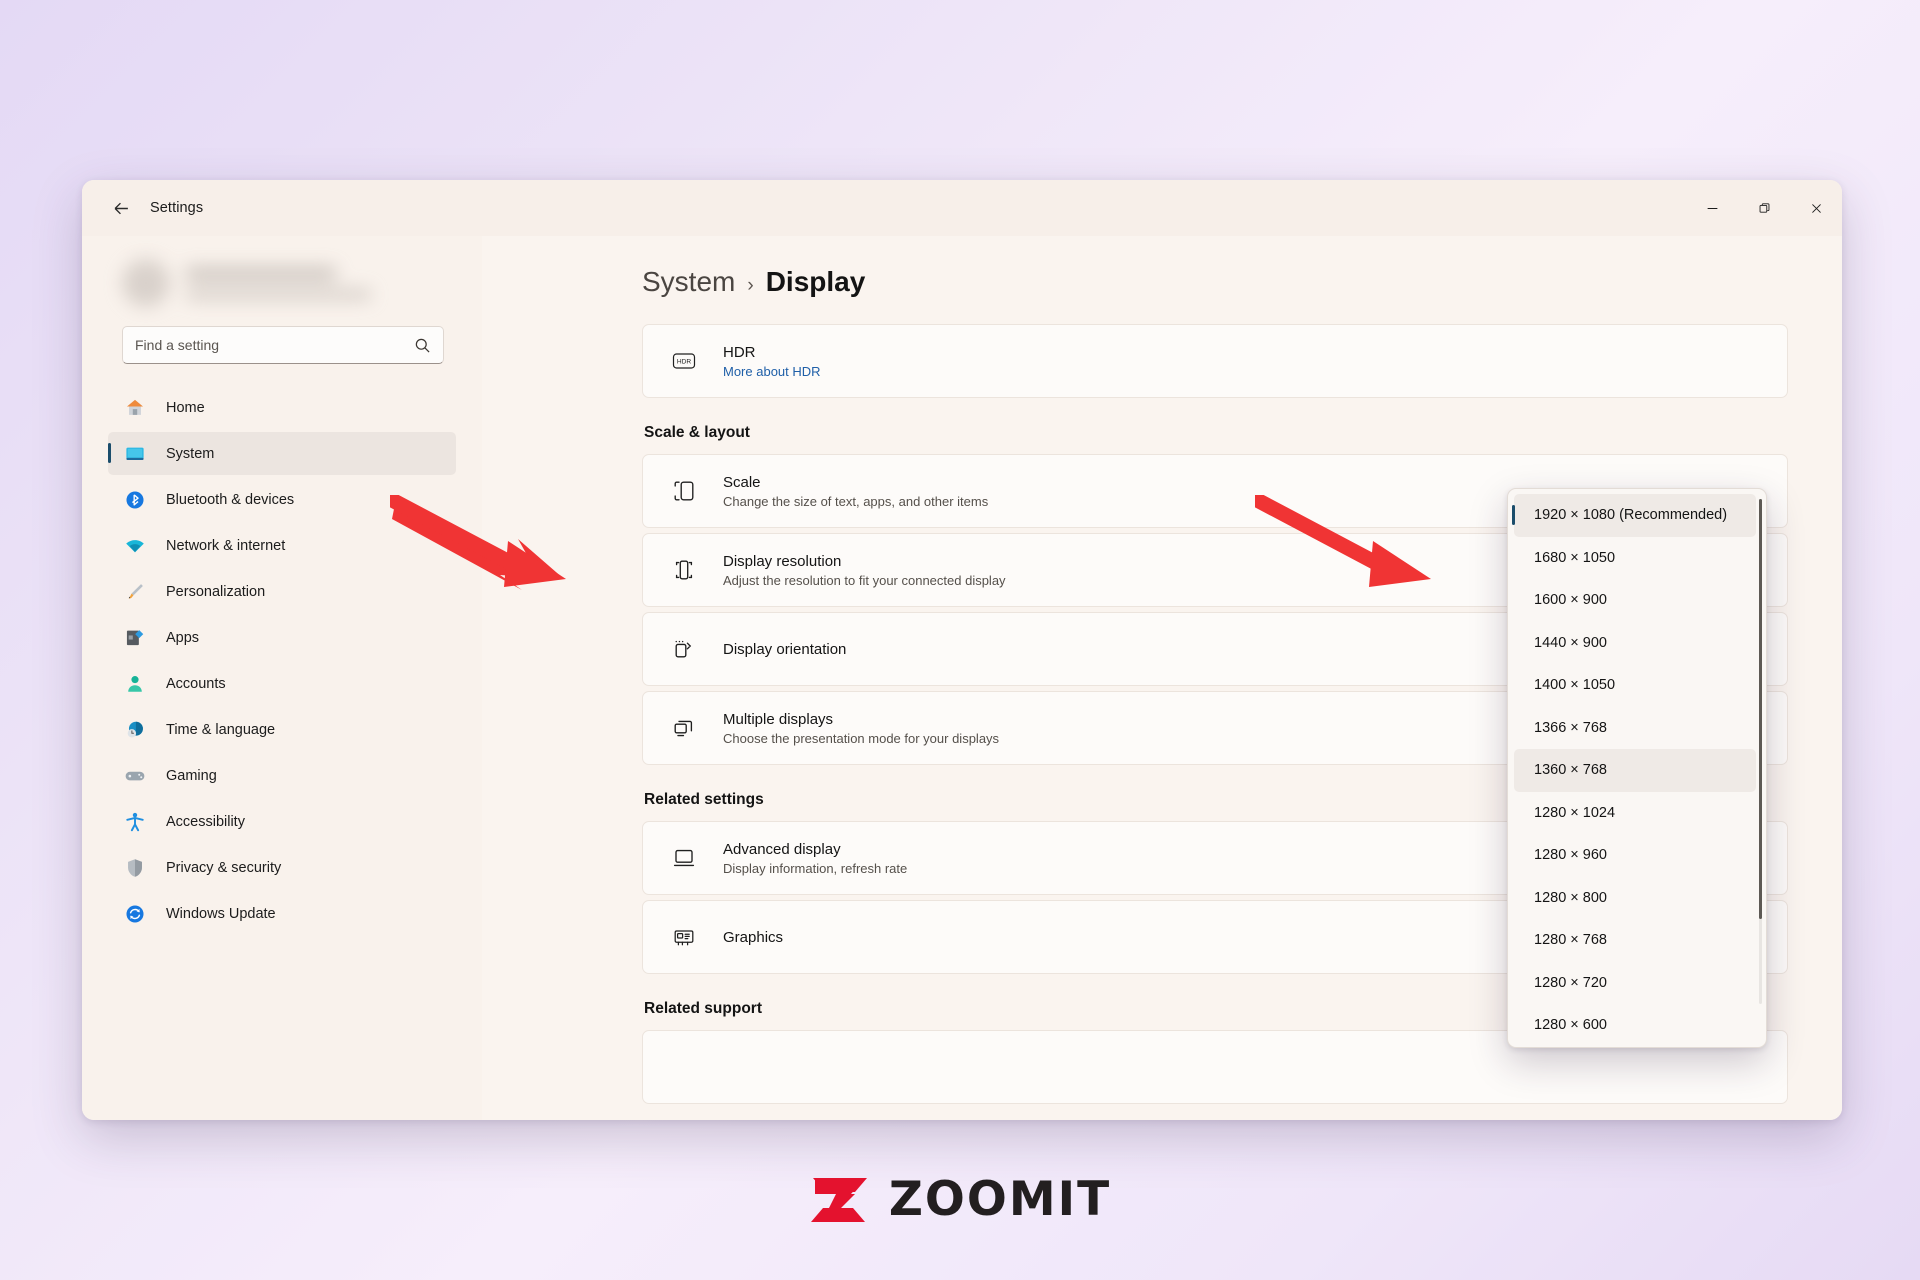 Image resolution: width=1920 pixels, height=1280 pixels. Describe the element at coordinates (782, 561) in the screenshot. I see `display-resolution-card-title: Display resolution` at that location.